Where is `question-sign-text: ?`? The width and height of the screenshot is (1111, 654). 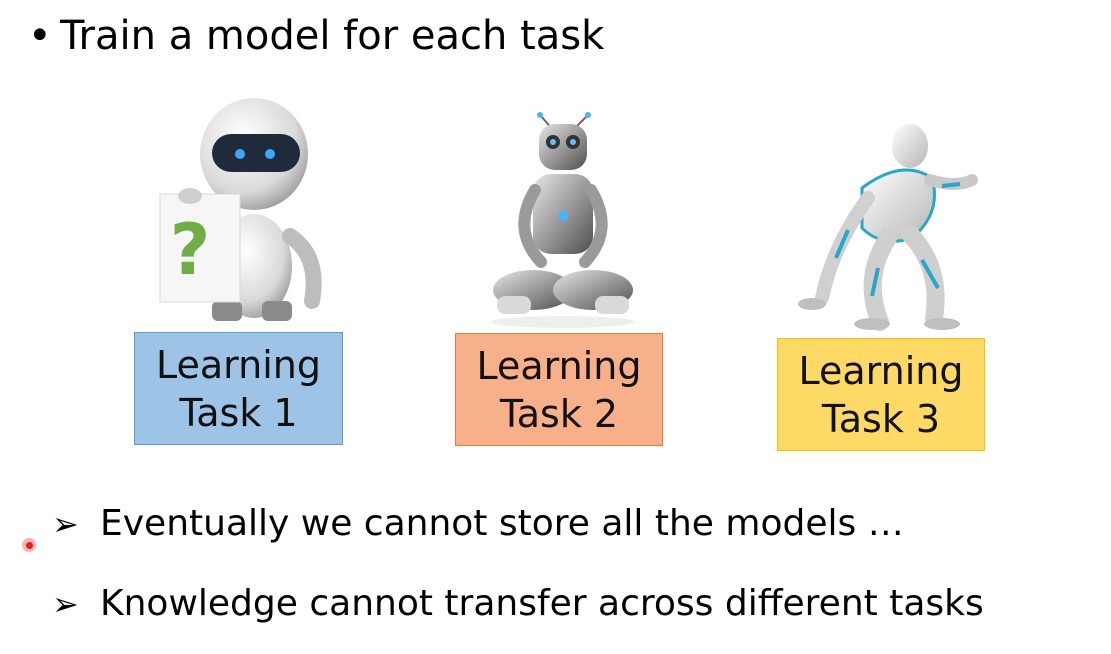
question-sign-text: ? is located at coordinates (190, 250).